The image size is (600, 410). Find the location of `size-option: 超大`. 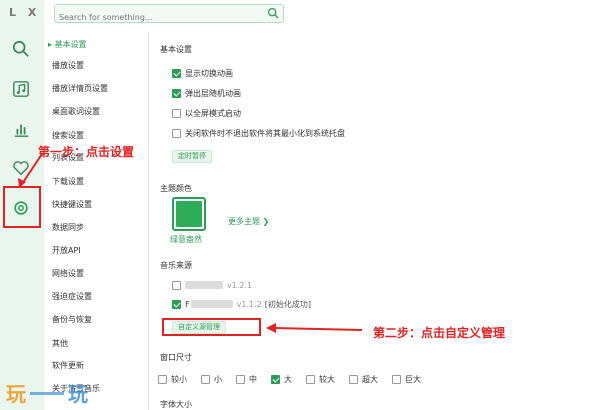

size-option: 超大 is located at coordinates (363, 379).